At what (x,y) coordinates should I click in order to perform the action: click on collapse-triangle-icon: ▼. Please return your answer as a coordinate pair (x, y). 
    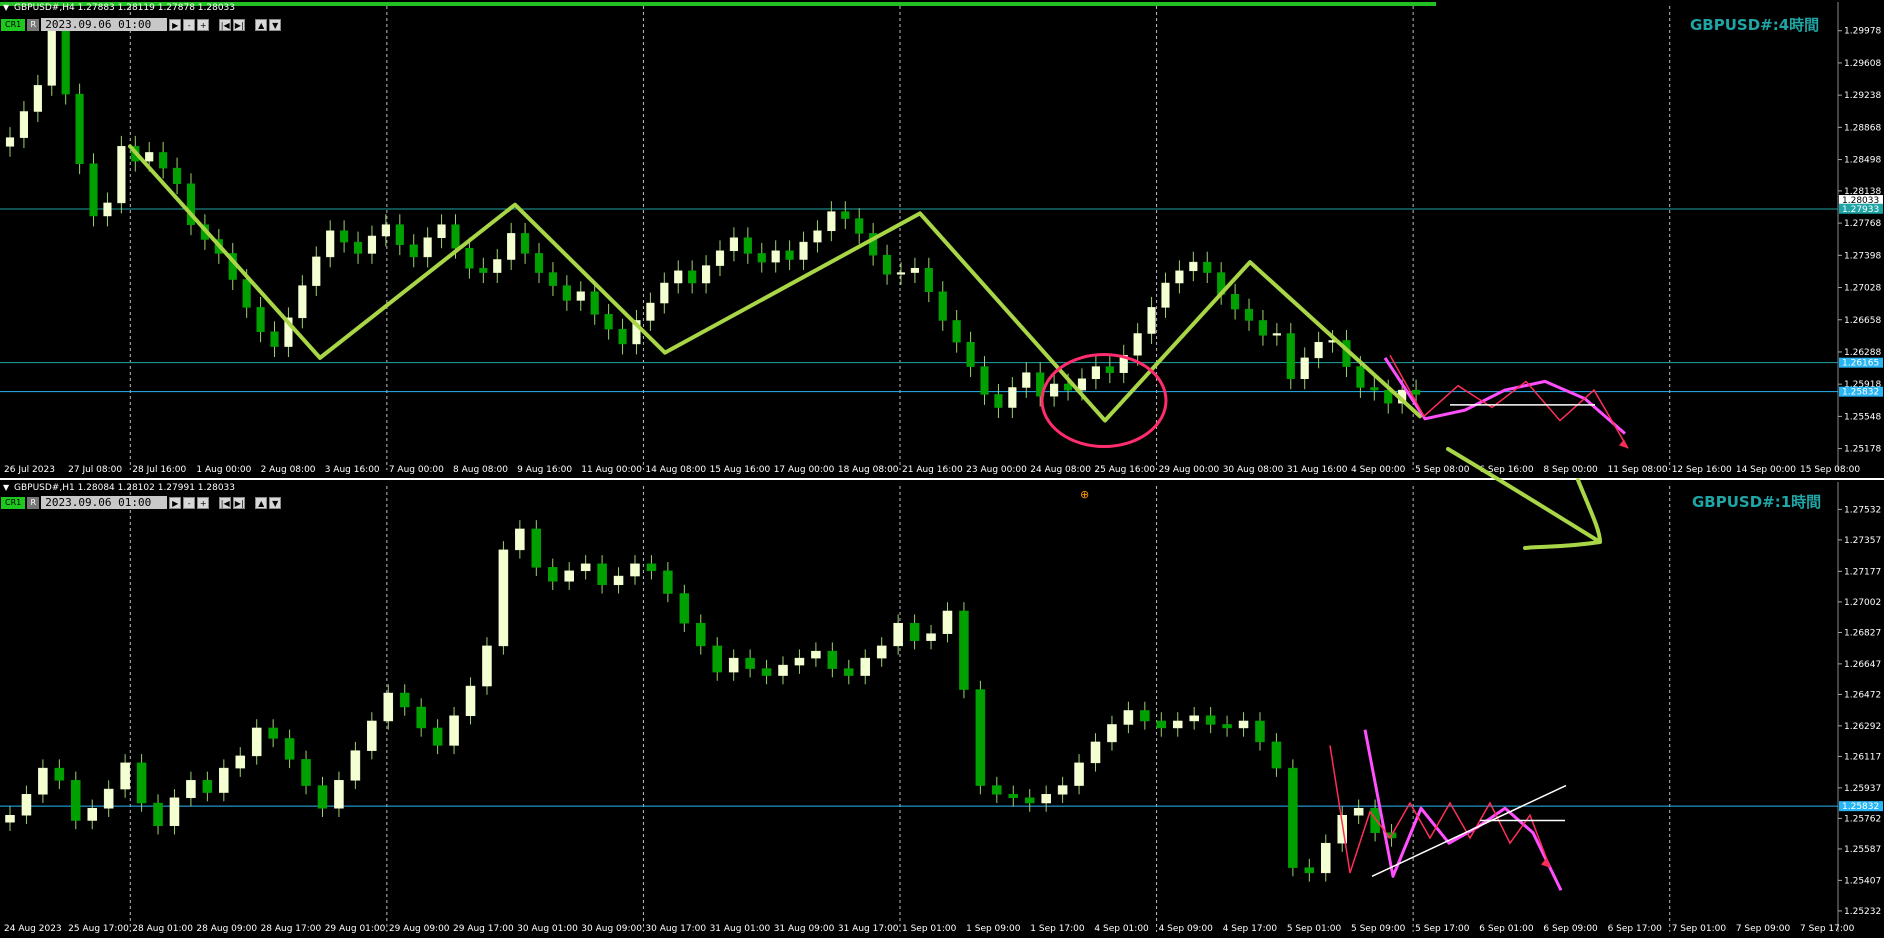
    Looking at the image, I should click on (6, 487).